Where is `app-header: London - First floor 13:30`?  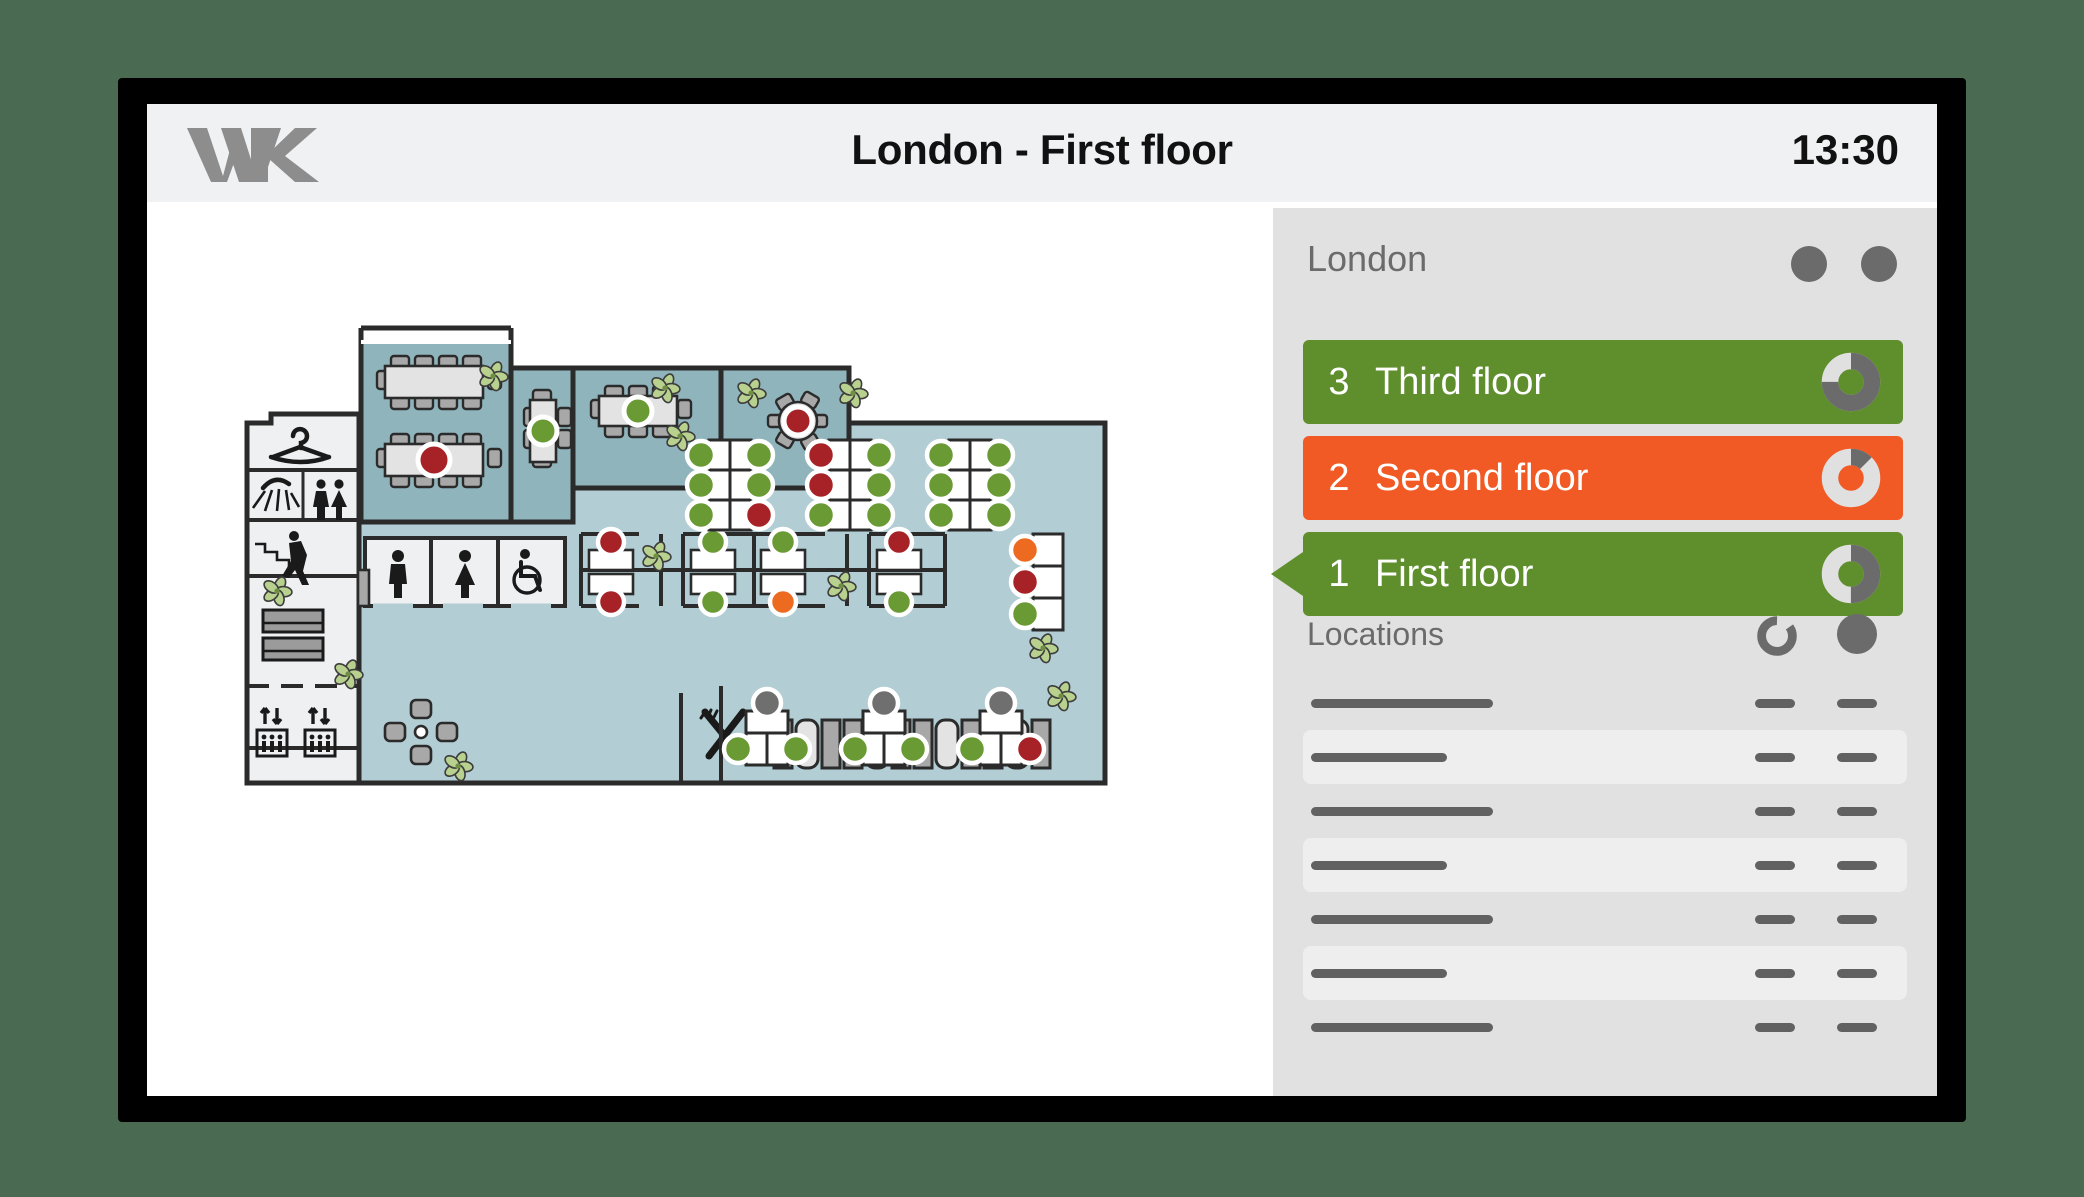 app-header: London - First floor 13:30 is located at coordinates (1042, 153).